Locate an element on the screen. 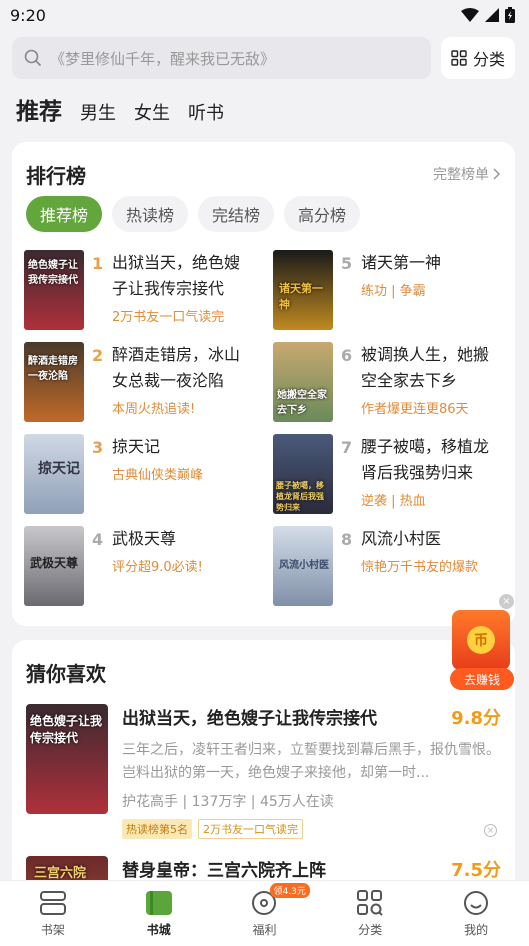 The width and height of the screenshot is (529, 946). full-list-label: 完整榜单 is located at coordinates (461, 175).